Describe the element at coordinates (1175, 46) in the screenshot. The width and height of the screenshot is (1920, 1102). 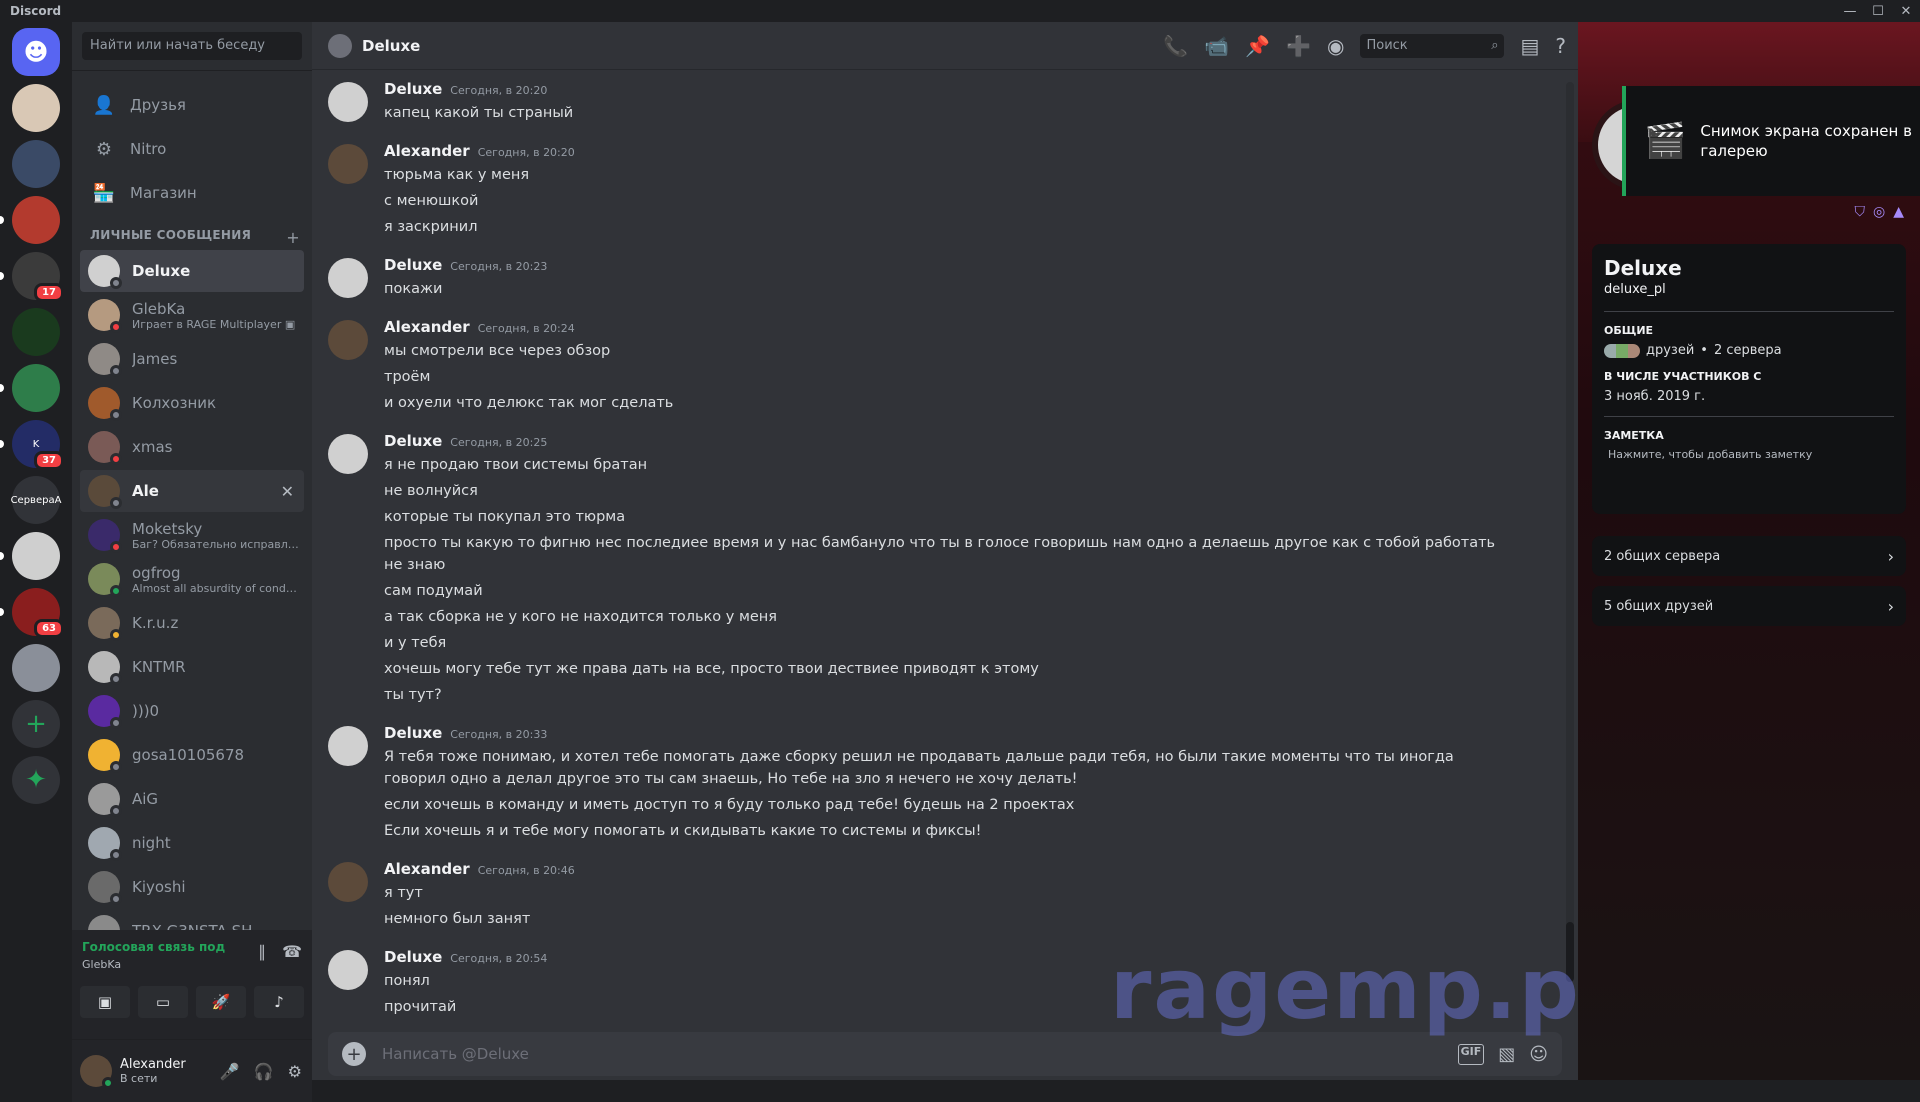
I see `voice-call-icon: 📞` at that location.